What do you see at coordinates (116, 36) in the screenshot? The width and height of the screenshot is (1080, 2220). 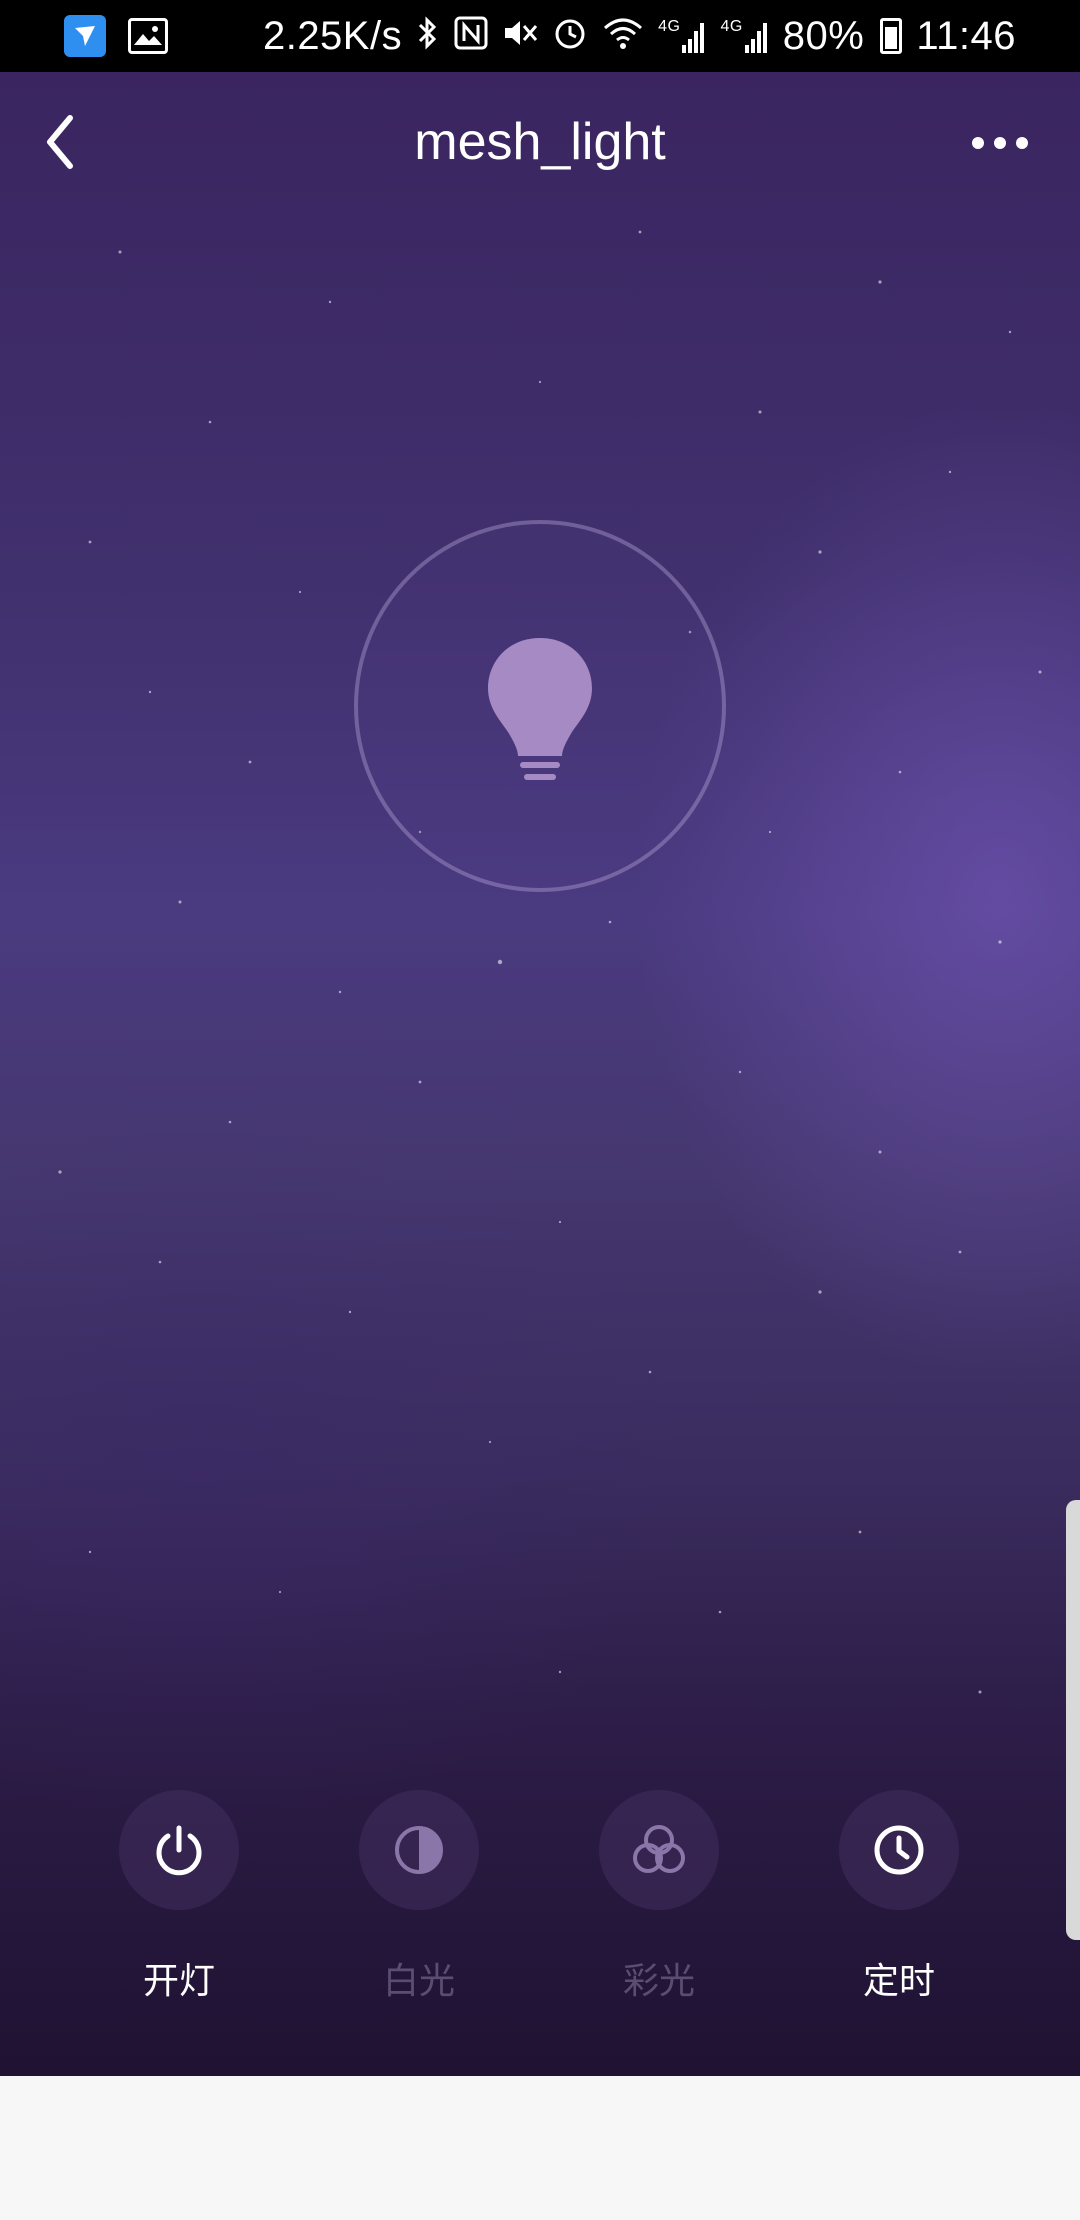 I see `status-left` at bounding box center [116, 36].